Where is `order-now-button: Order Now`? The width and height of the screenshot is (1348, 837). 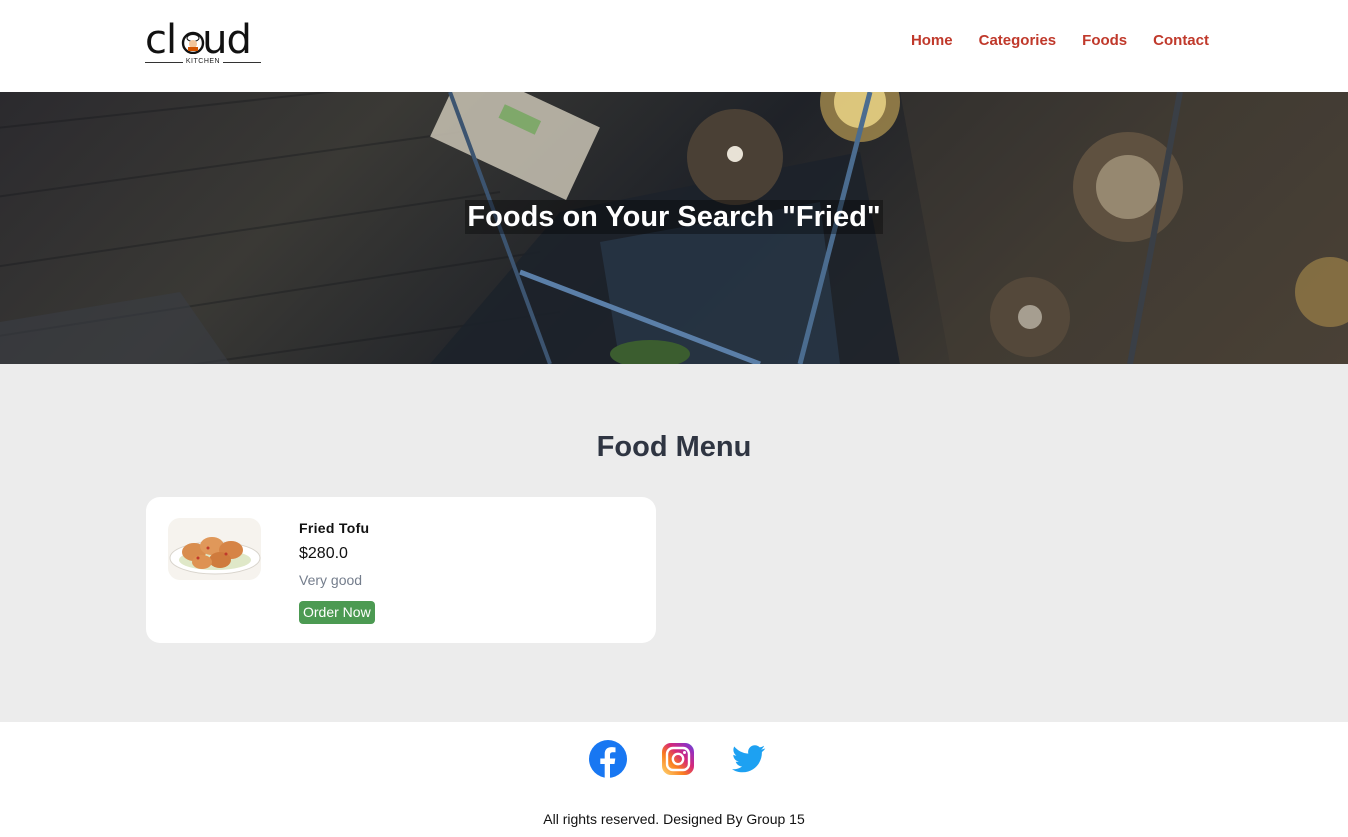
order-now-button: Order Now is located at coordinates (337, 612).